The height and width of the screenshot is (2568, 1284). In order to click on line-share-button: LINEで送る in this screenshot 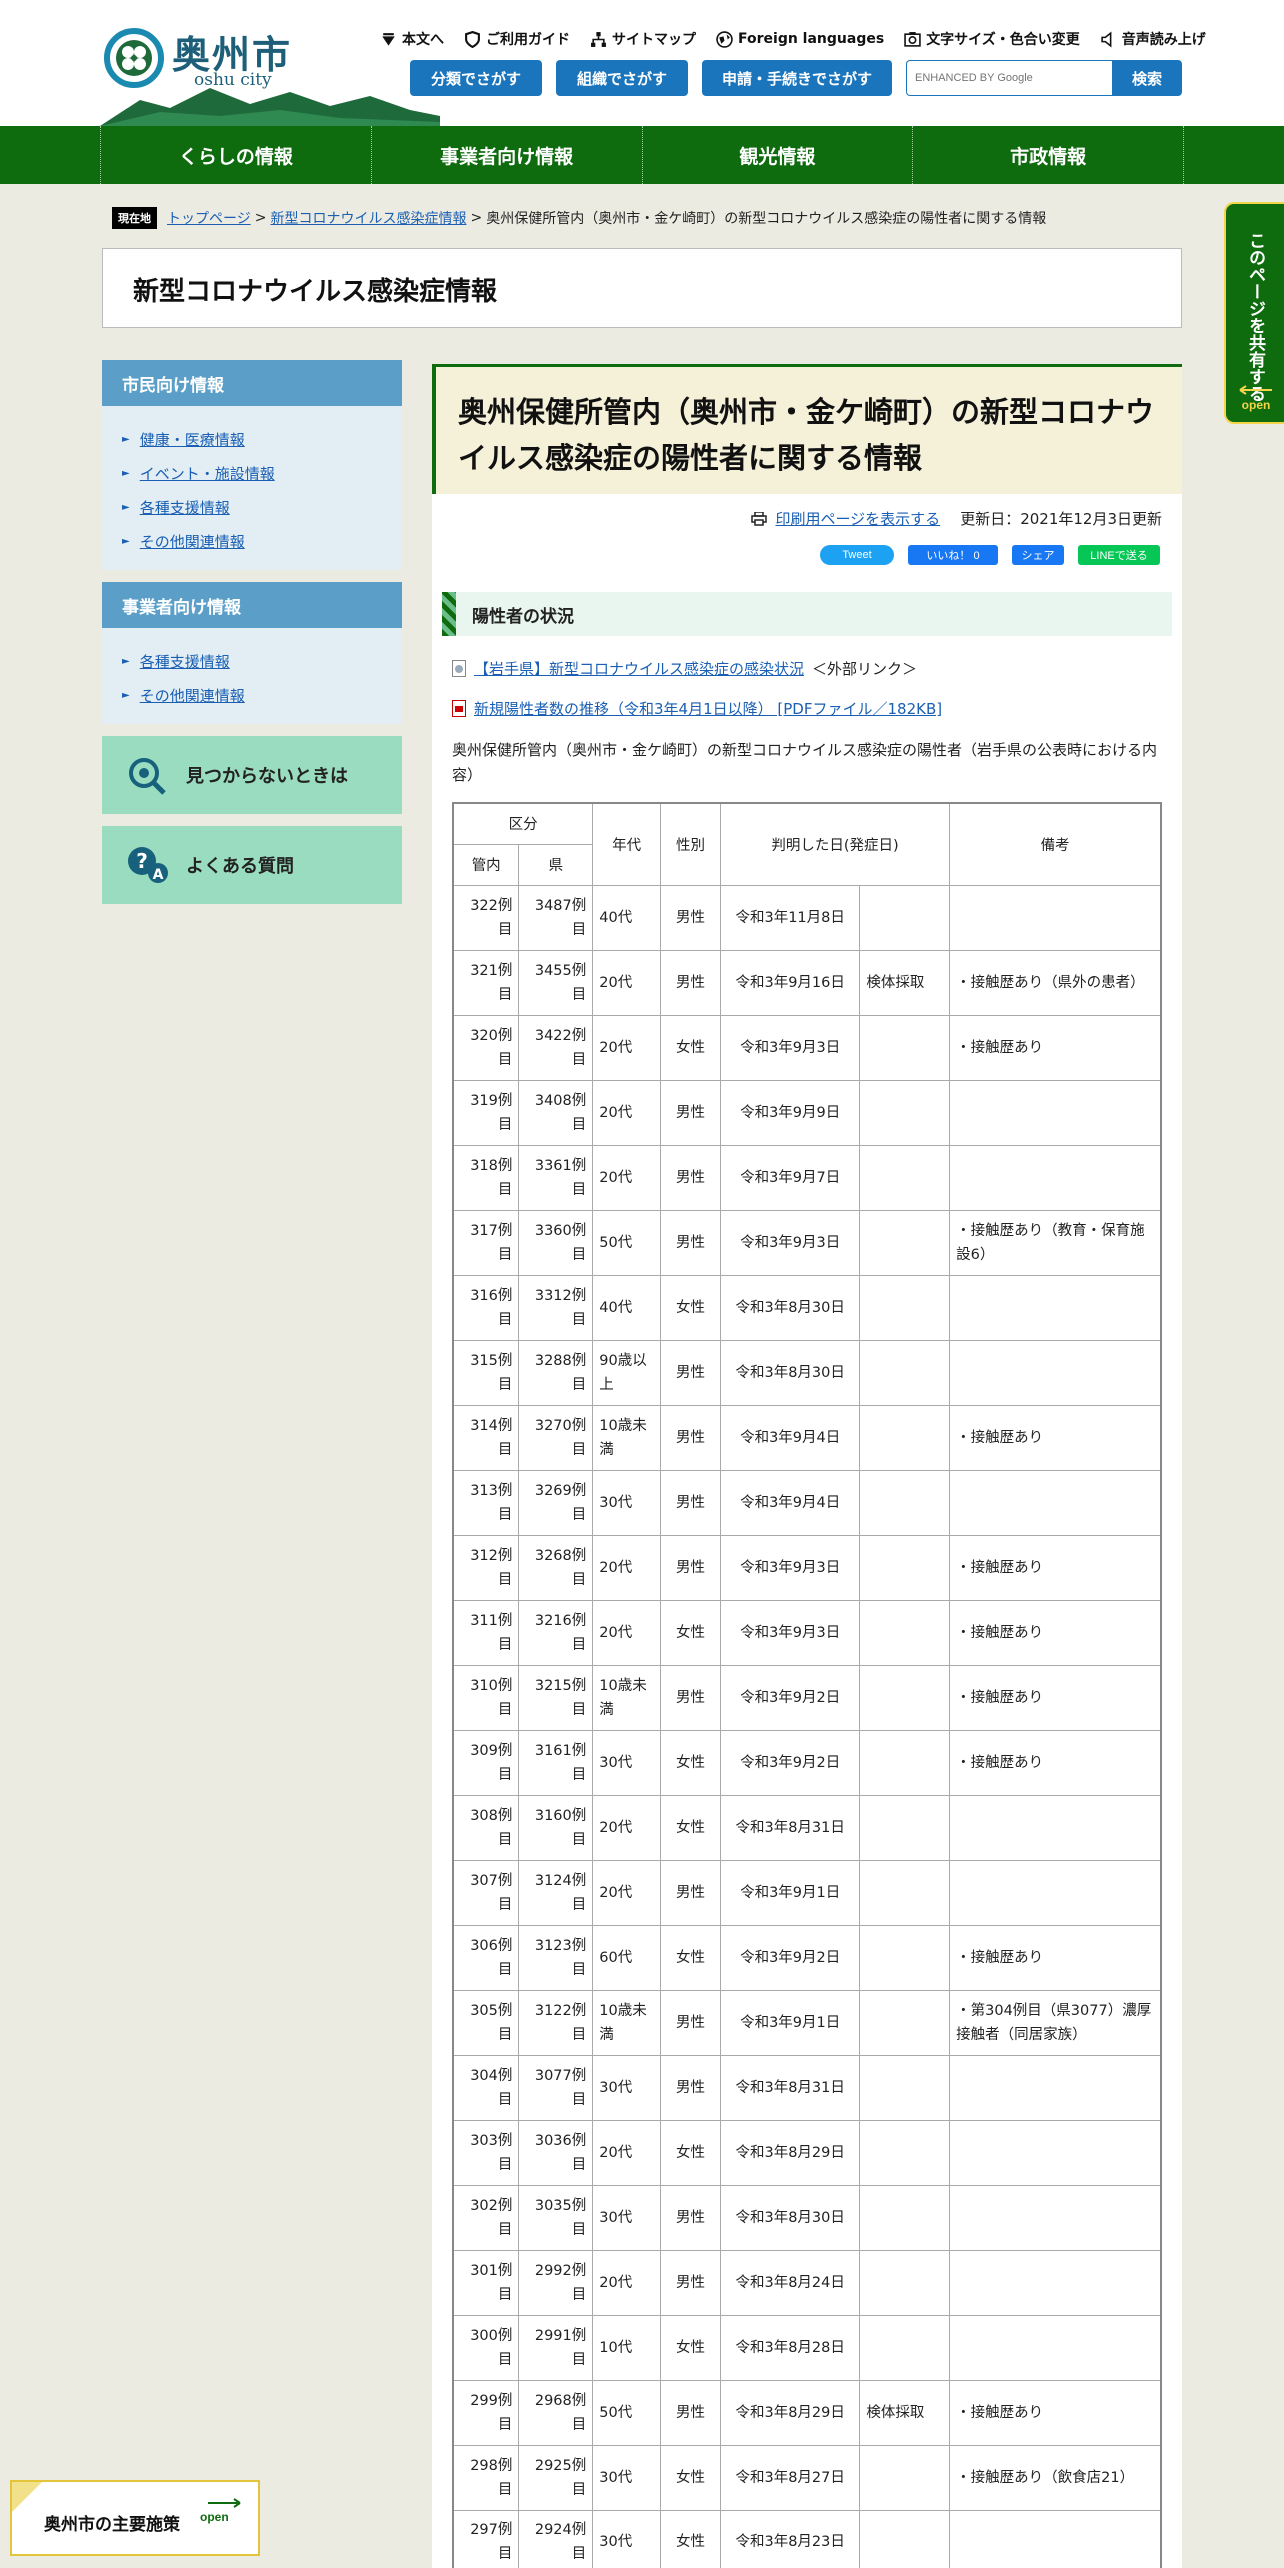, I will do `click(1119, 555)`.